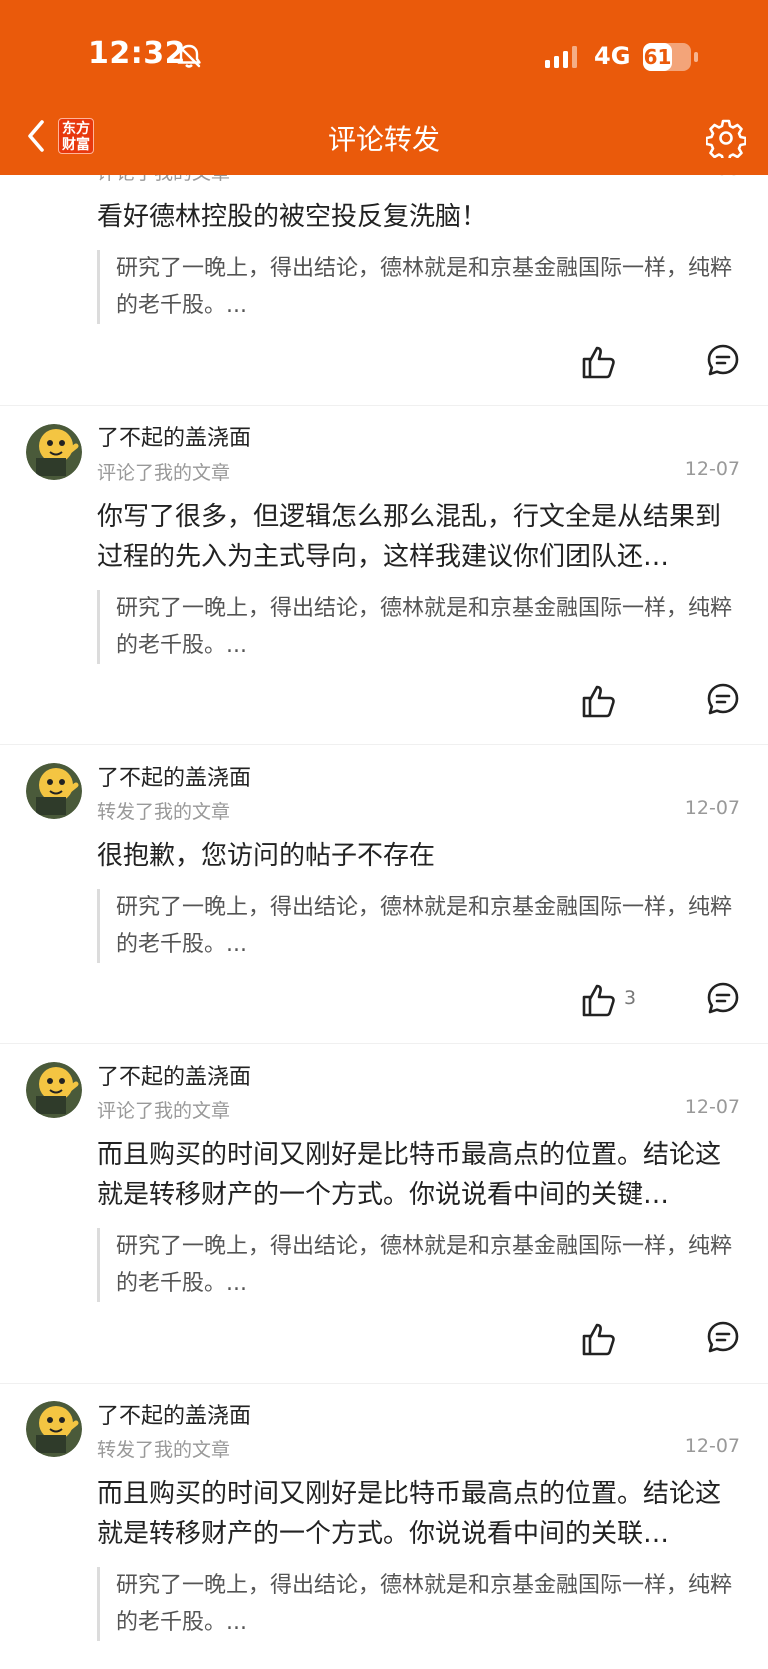 This screenshot has width=768, height=1669. What do you see at coordinates (137, 53) in the screenshot?
I see `status-time: 12:32` at bounding box center [137, 53].